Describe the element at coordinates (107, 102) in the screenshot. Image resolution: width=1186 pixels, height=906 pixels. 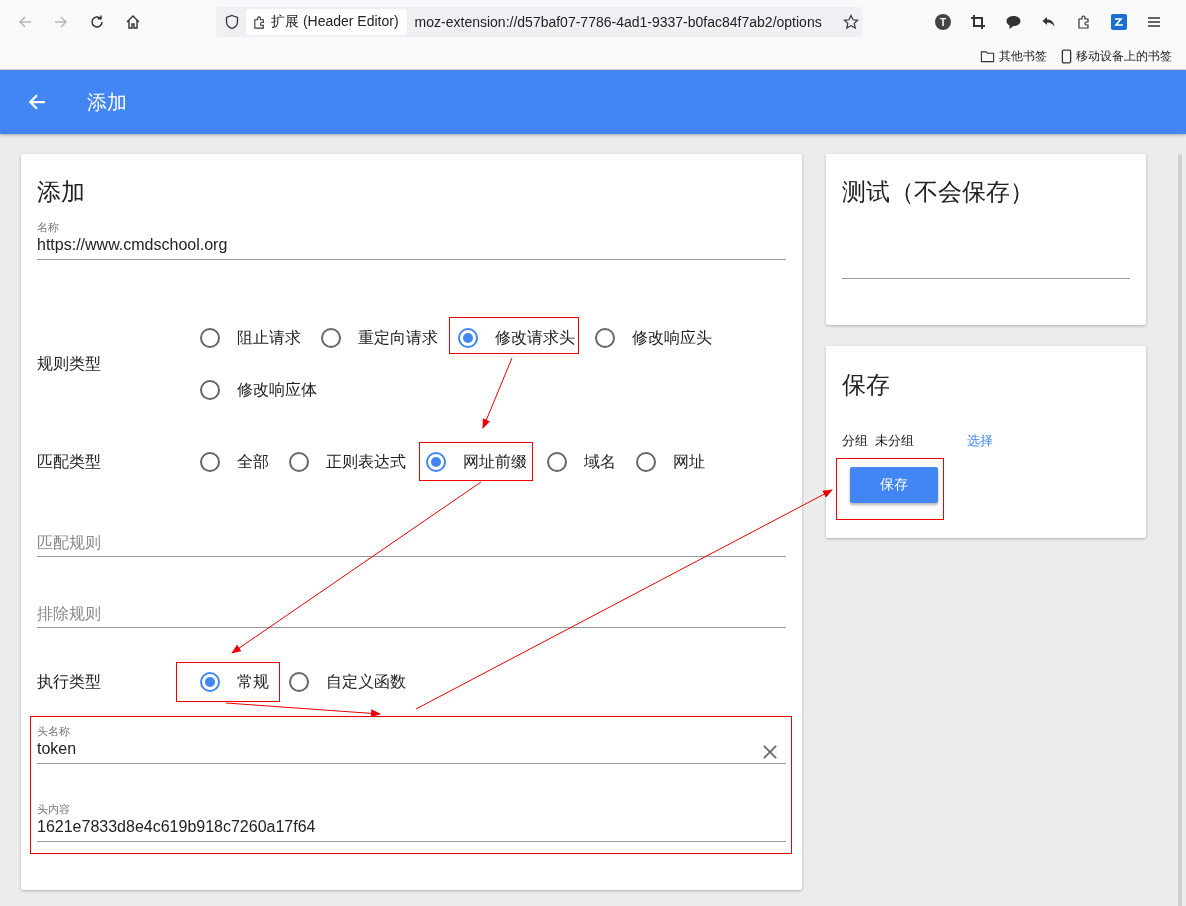
I see `page-title: 添加` at that location.